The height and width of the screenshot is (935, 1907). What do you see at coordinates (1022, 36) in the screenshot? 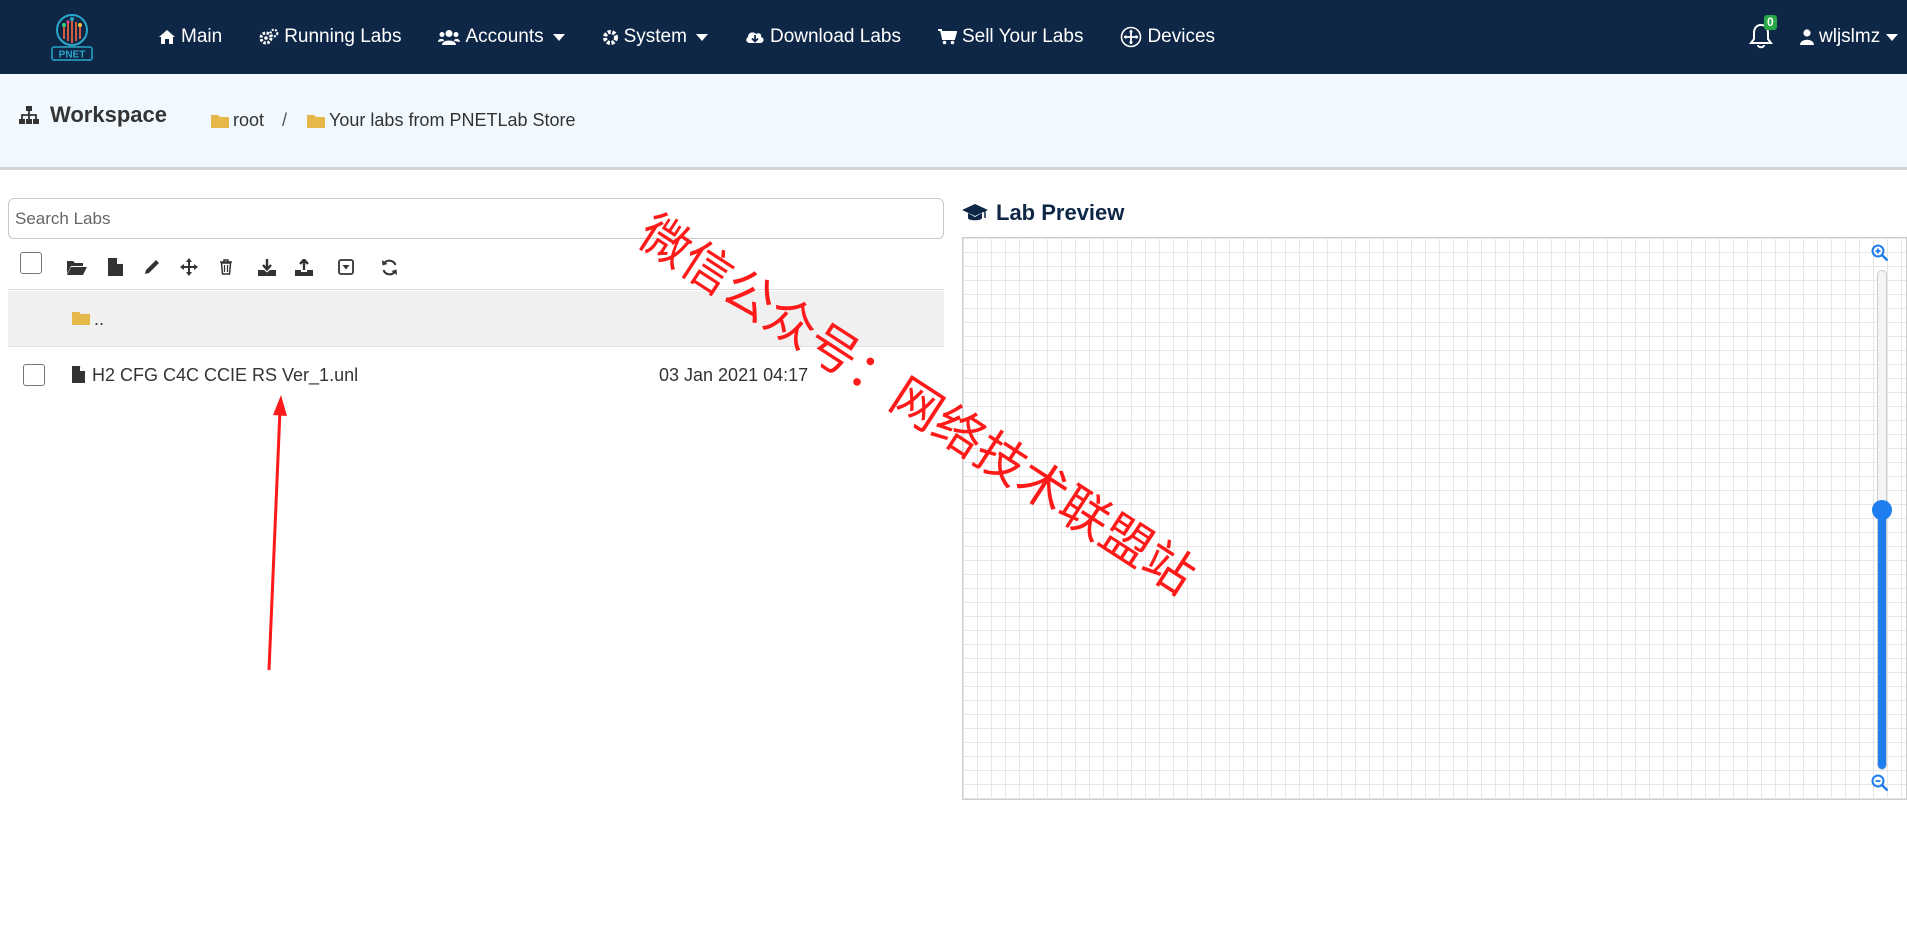
I see `nav-item-label: Sell Your Labs` at bounding box center [1022, 36].